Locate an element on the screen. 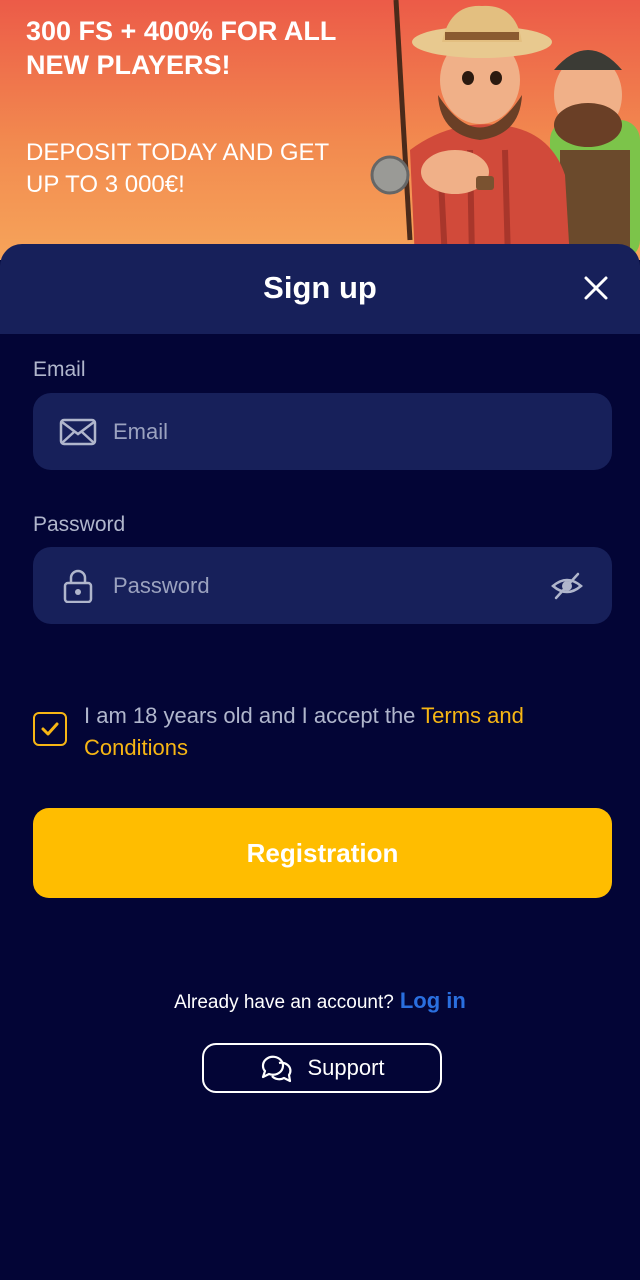 The image size is (640, 1280). terms-checkbox is located at coordinates (50, 729).